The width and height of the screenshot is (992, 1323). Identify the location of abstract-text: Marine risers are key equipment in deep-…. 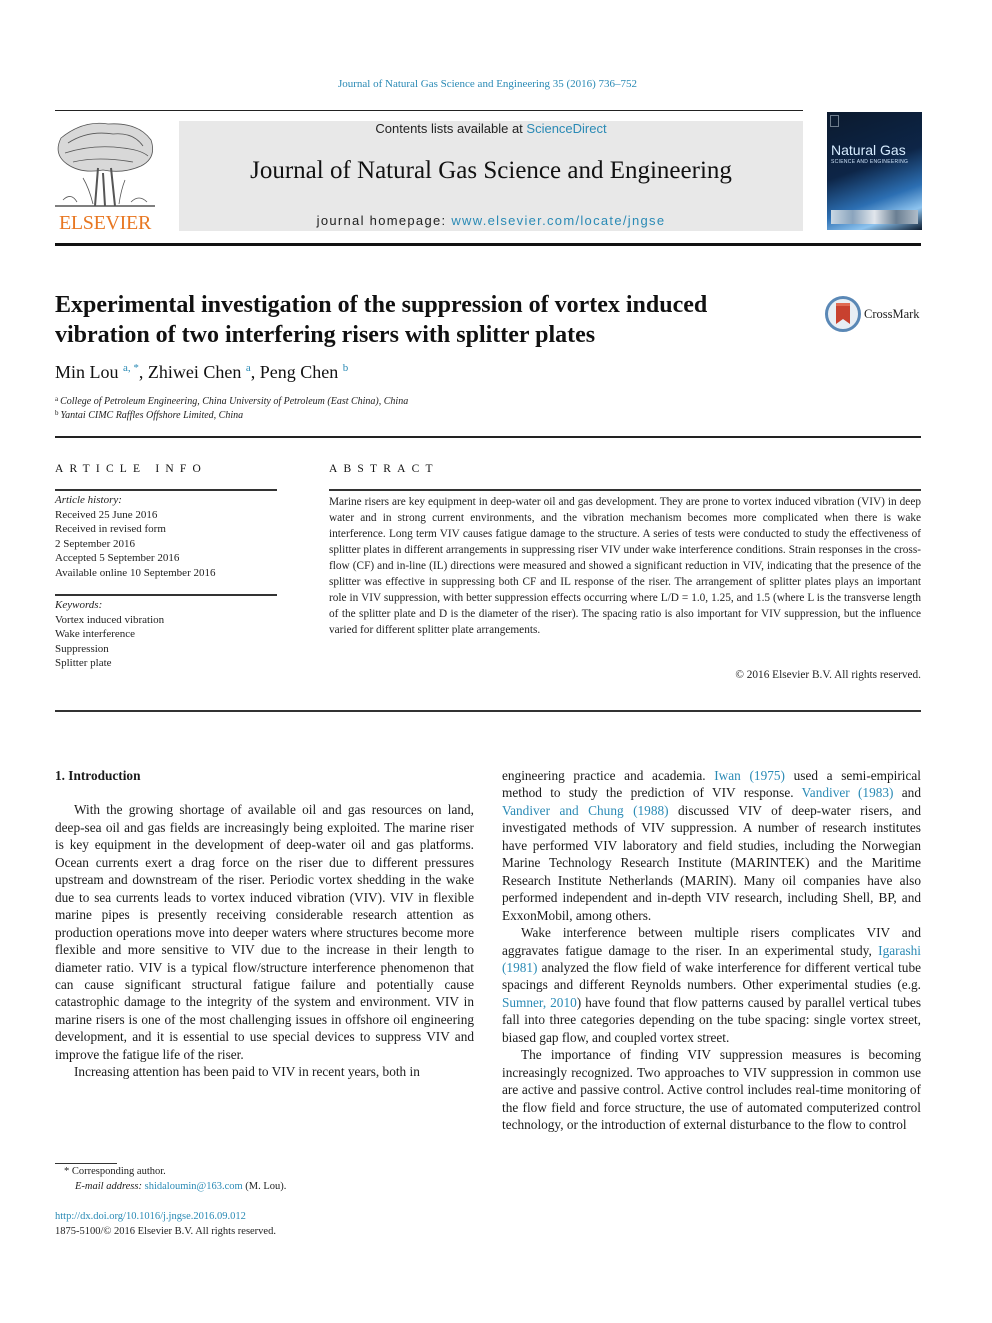
(625, 566).